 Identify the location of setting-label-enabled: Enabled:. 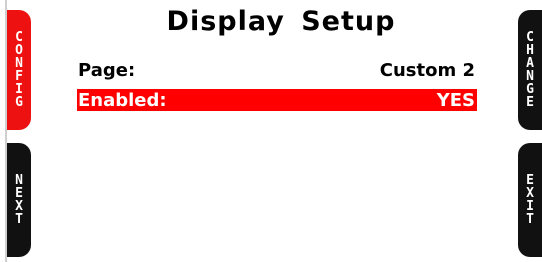
(122, 100).